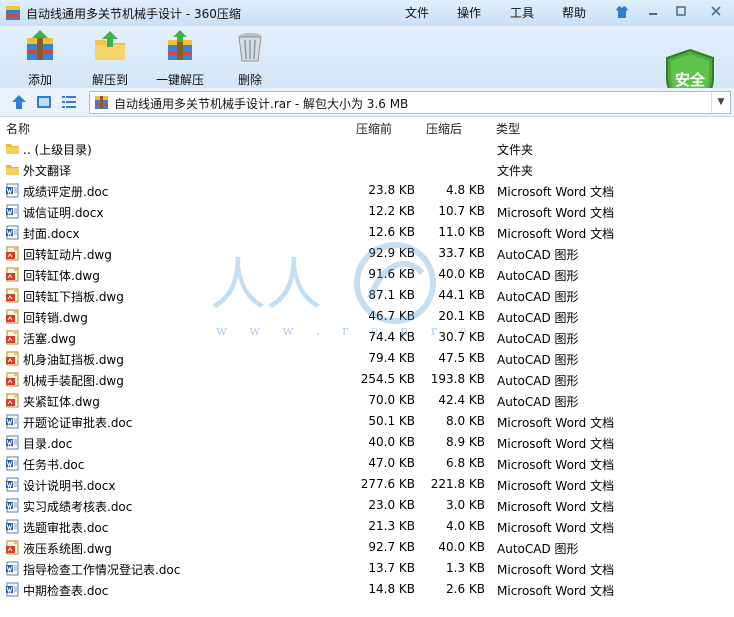  Describe the element at coordinates (391, 568) in the screenshot. I see `file-size: 13.7 KB` at that location.